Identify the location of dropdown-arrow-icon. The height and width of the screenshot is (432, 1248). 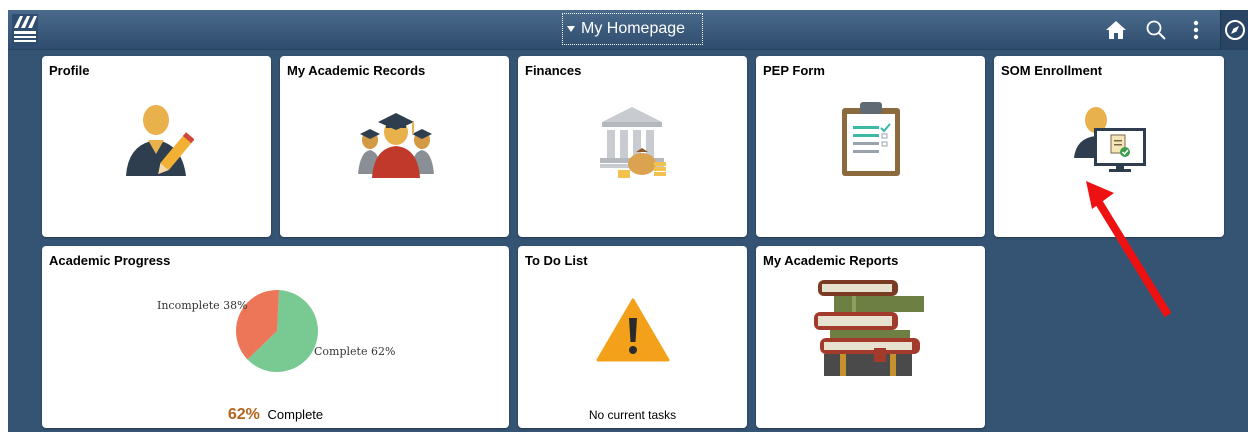
(571, 29).